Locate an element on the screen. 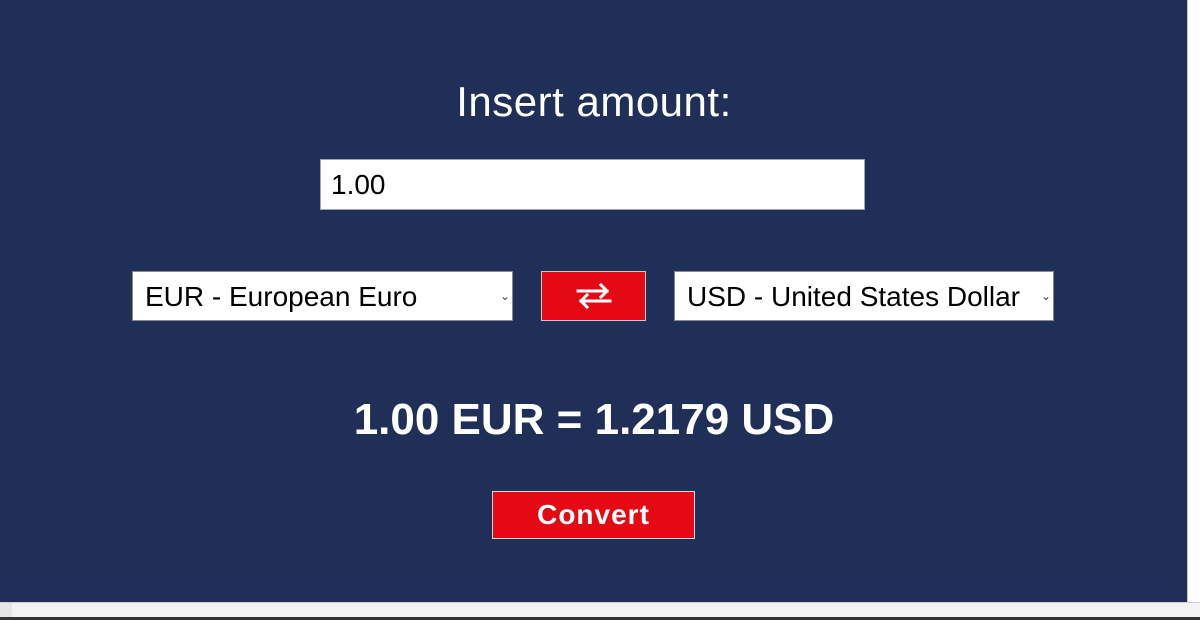  swap-currencies-button is located at coordinates (593, 296).